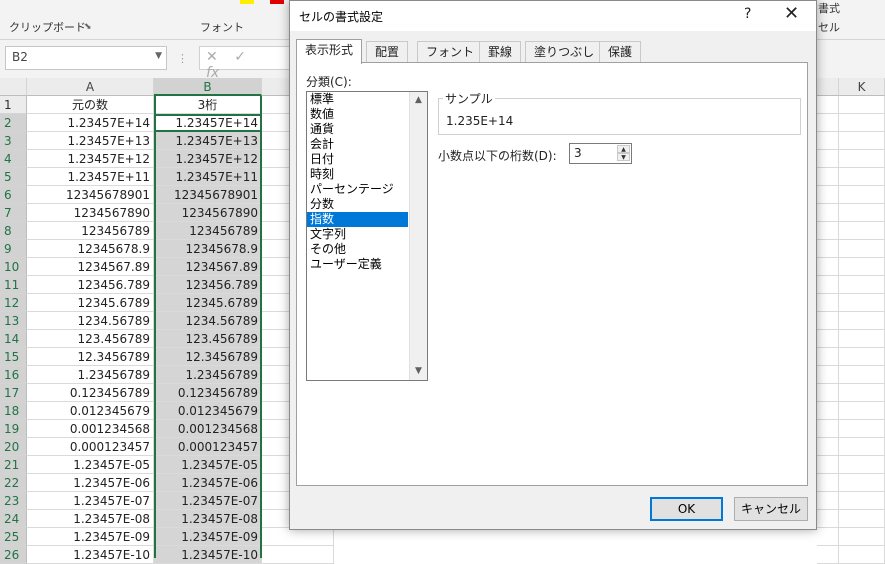 The height and width of the screenshot is (564, 885). I want to click on cell-a: 0.000123457, so click(90, 447).